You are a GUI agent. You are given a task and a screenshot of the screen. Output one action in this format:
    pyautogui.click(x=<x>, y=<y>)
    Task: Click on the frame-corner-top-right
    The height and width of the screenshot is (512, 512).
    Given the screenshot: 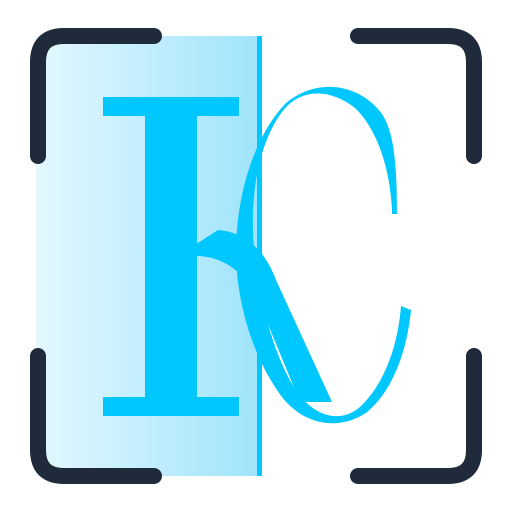 What is the action you would take?
    pyautogui.click(x=416, y=96)
    